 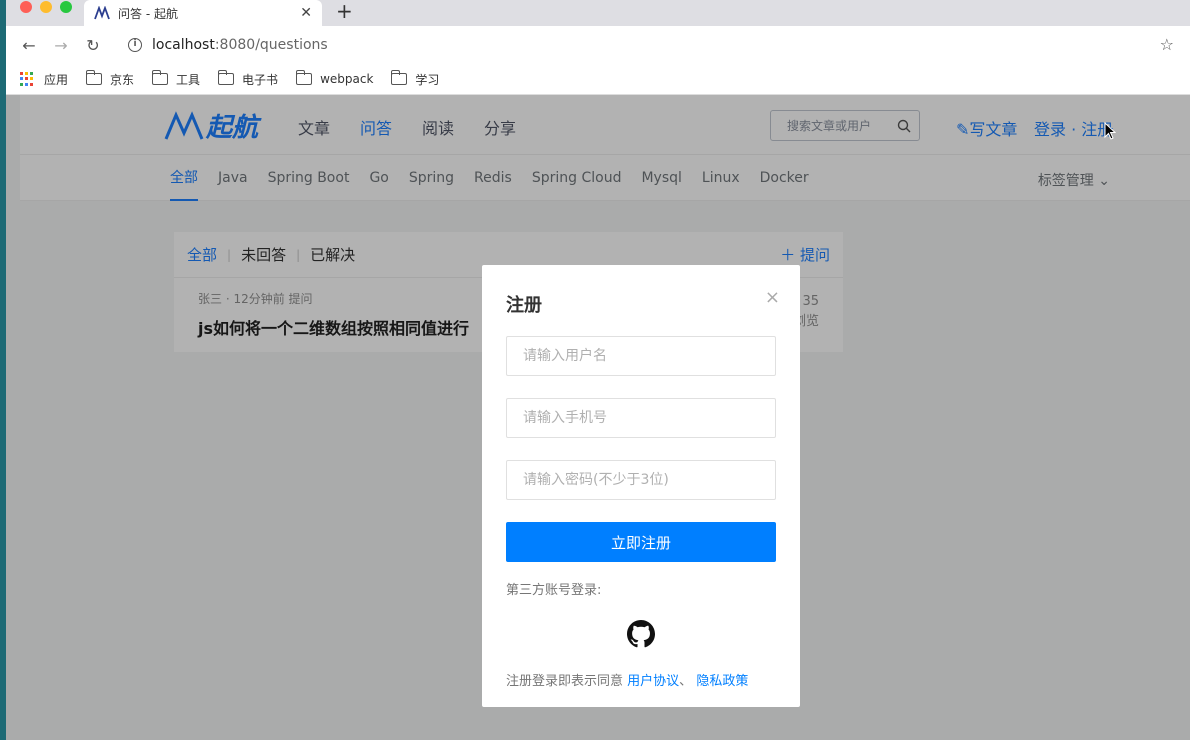 I want to click on site-info-icon: i, so click(x=135, y=45).